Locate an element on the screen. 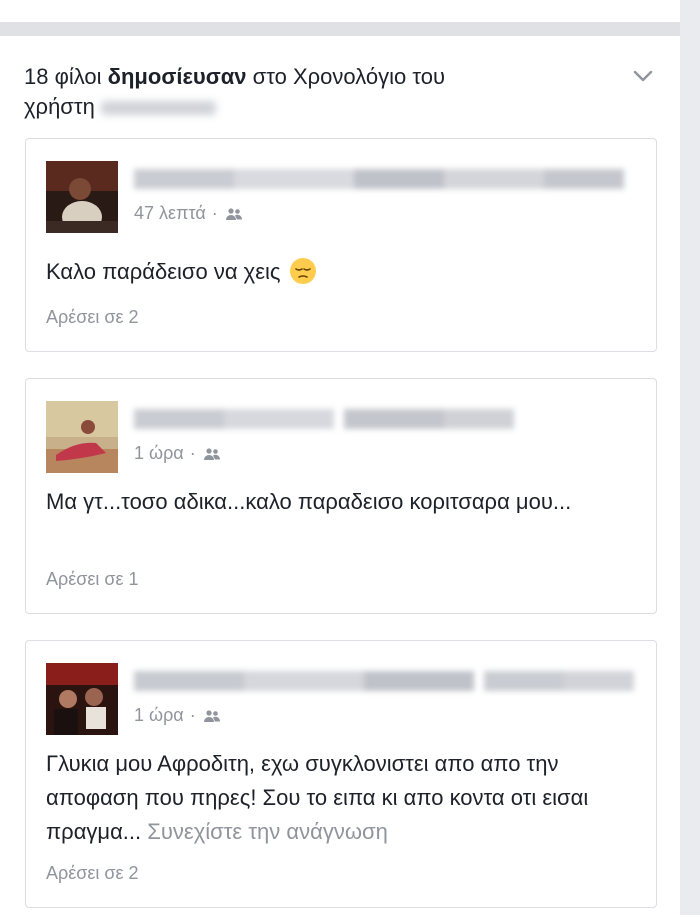 This screenshot has height=915, width=700. pensive-face-icon is located at coordinates (302, 271).